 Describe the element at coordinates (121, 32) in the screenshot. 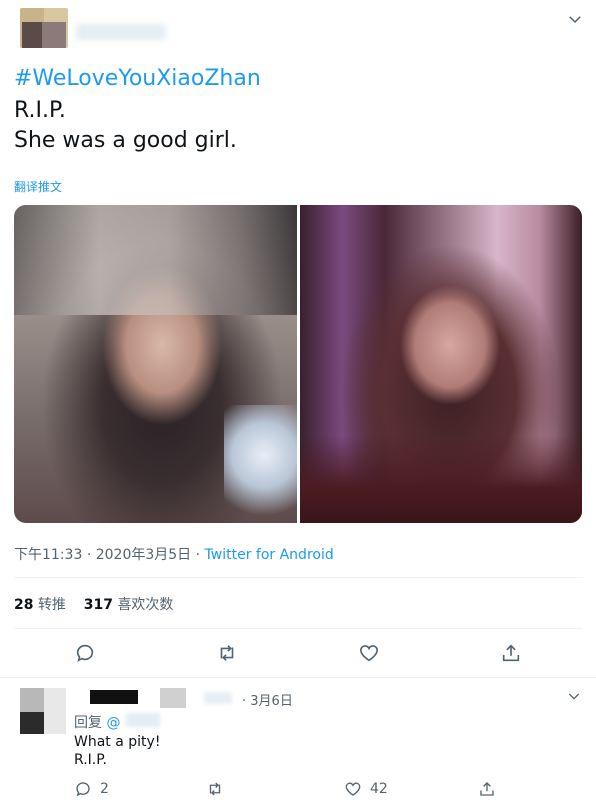

I see `author-name-redacted` at that location.